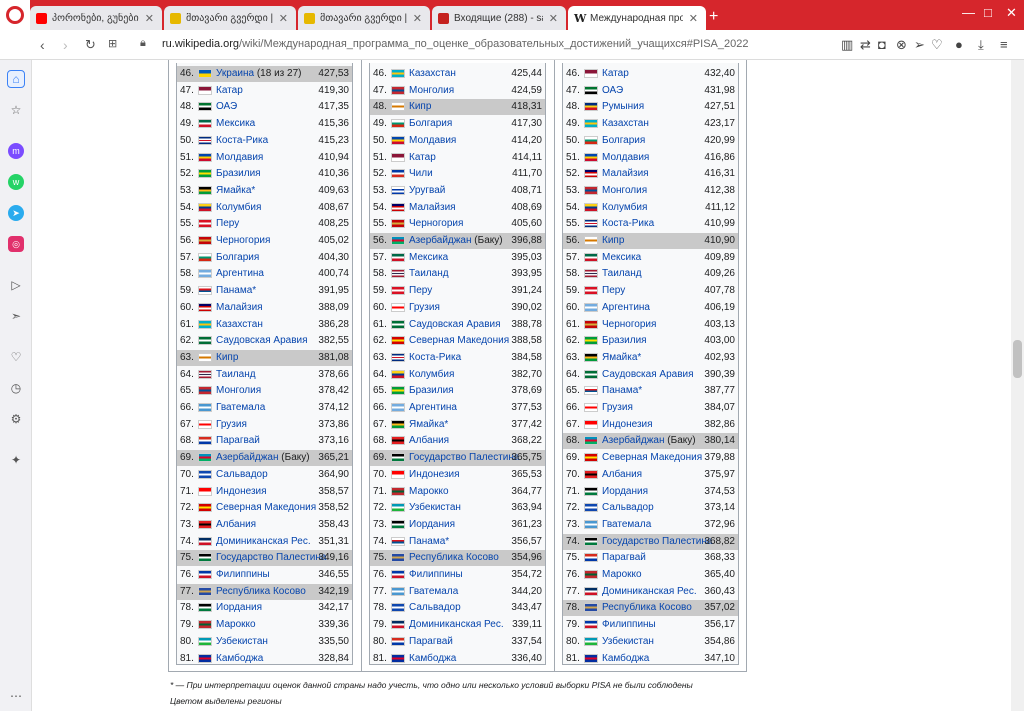  What do you see at coordinates (239, 308) in the screenshot?
I see `country-link: Малайзия` at bounding box center [239, 308].